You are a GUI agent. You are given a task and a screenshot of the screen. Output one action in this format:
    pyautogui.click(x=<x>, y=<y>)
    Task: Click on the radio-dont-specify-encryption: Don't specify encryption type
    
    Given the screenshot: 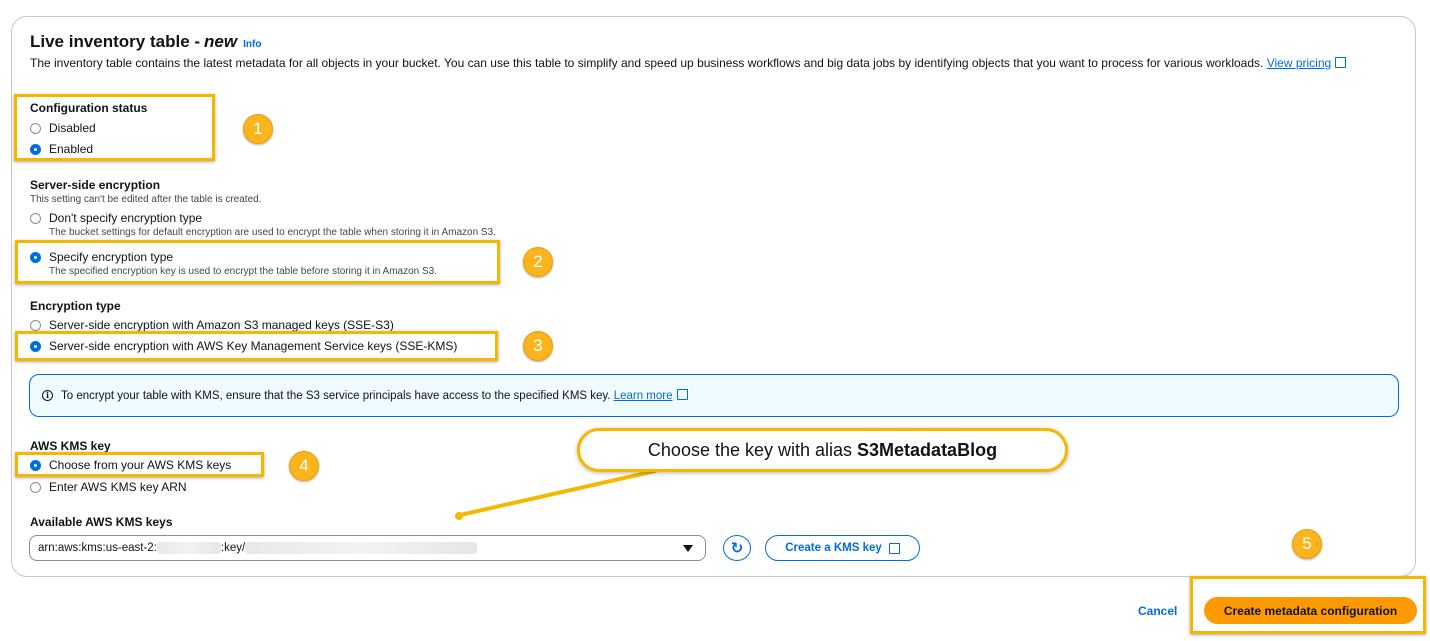 What is the action you would take?
    pyautogui.click(x=116, y=218)
    